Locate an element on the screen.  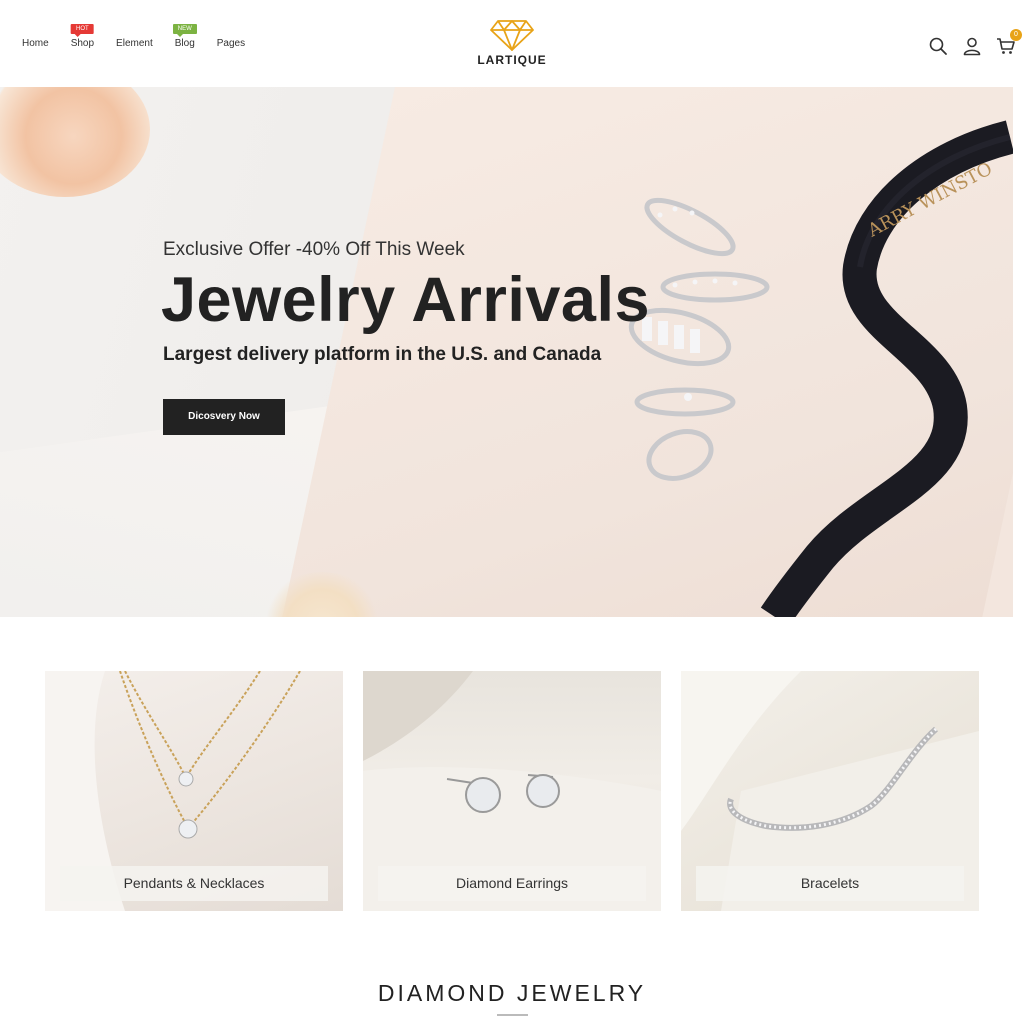
nav-item-label: Element is located at coordinates (134, 43).